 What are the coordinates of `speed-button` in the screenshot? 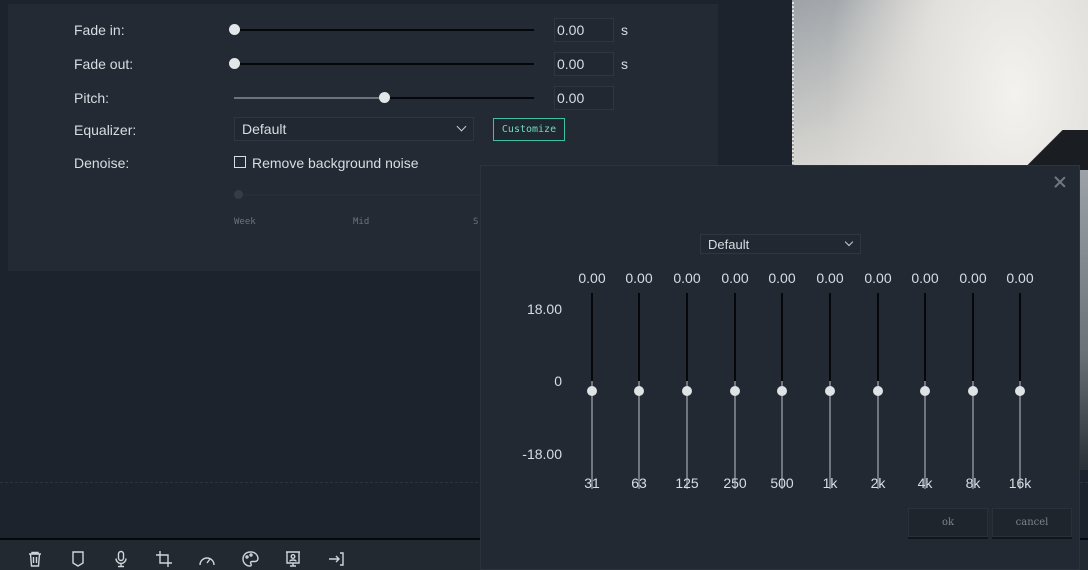 It's located at (208, 560).